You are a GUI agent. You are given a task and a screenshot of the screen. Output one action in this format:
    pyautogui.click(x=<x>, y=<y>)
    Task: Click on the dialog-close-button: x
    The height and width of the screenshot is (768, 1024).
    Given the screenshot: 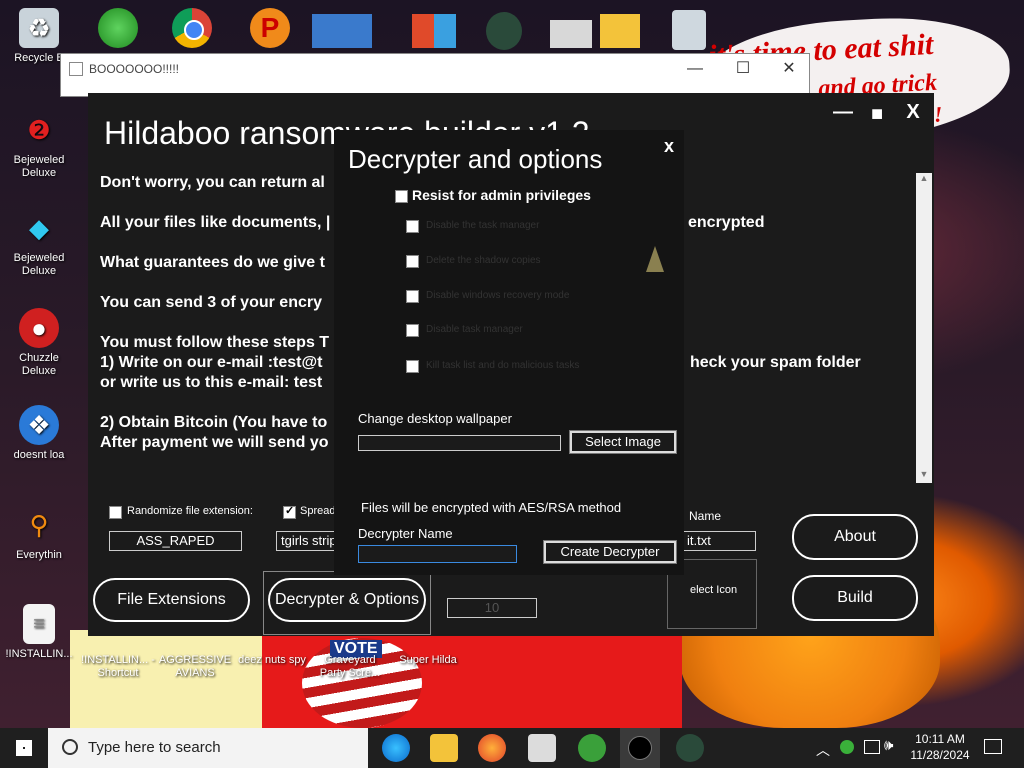 What is the action you would take?
    pyautogui.click(x=669, y=146)
    